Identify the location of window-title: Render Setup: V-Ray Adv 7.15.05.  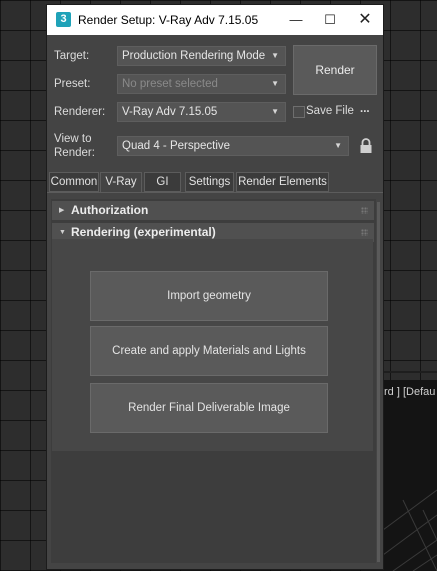
(168, 20).